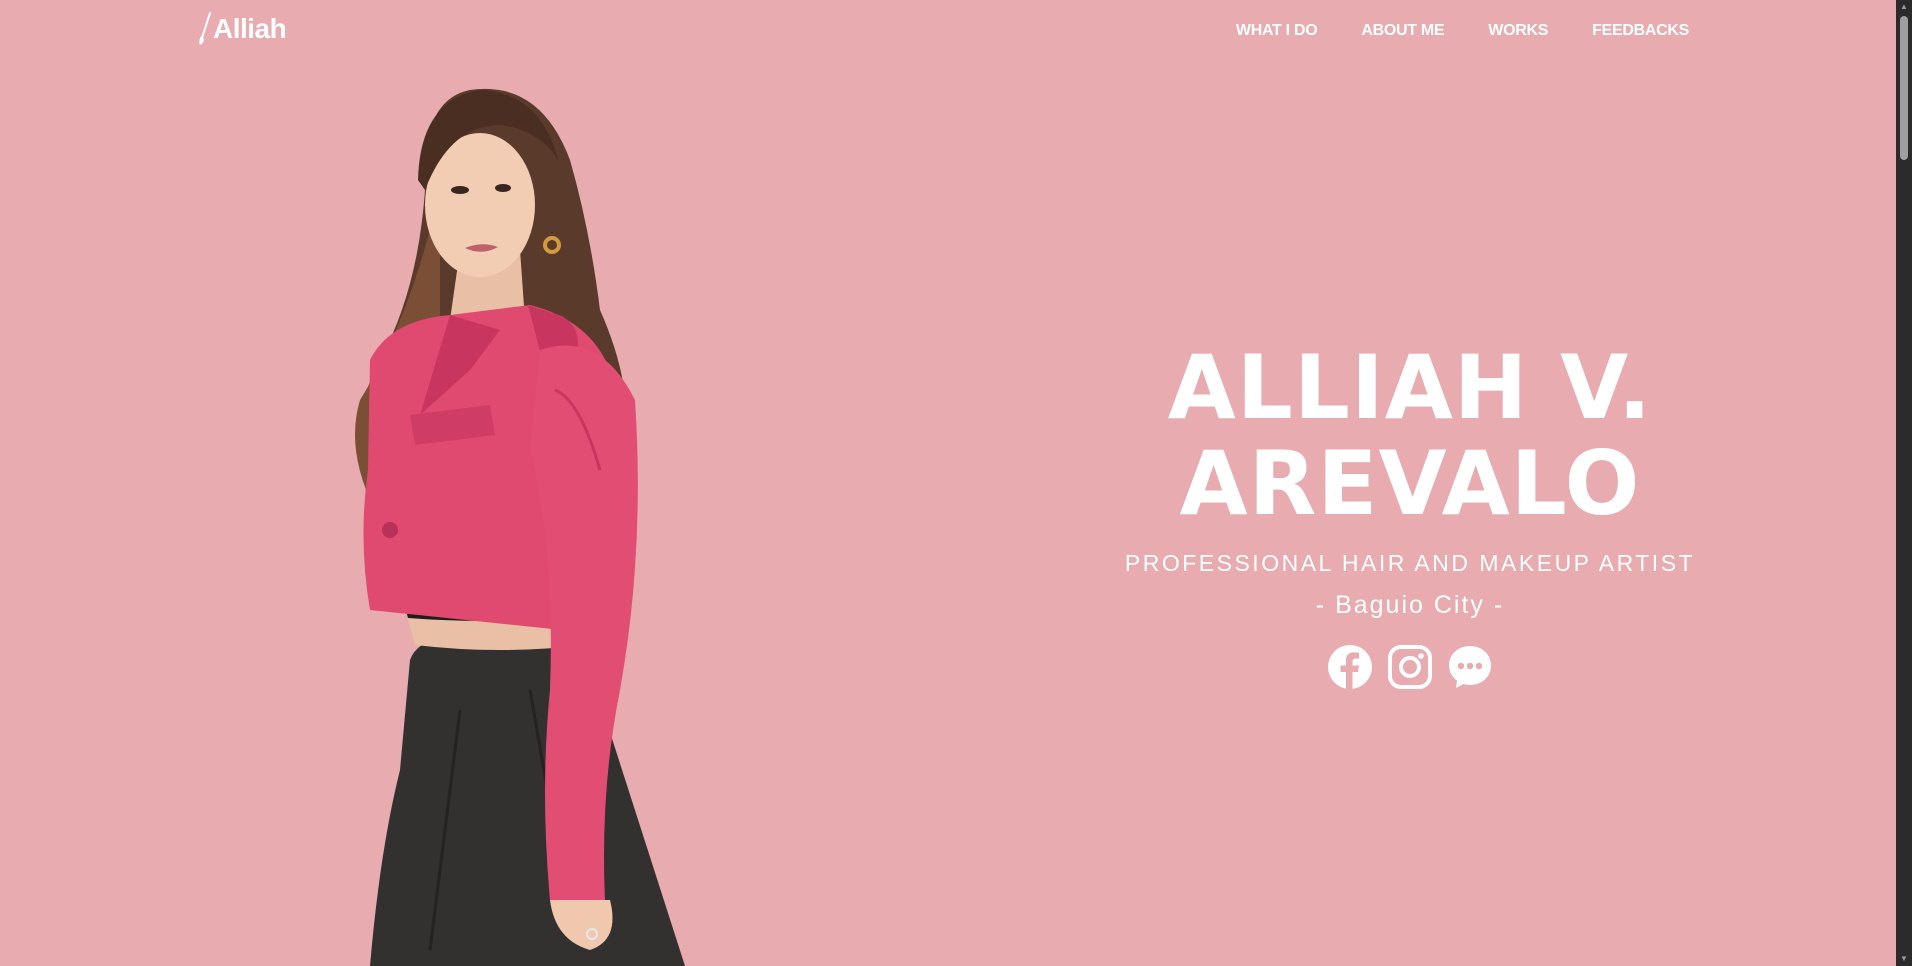 The height and width of the screenshot is (966, 1912). Describe the element at coordinates (1518, 31) in the screenshot. I see `nav-link-works: WORKS` at that location.